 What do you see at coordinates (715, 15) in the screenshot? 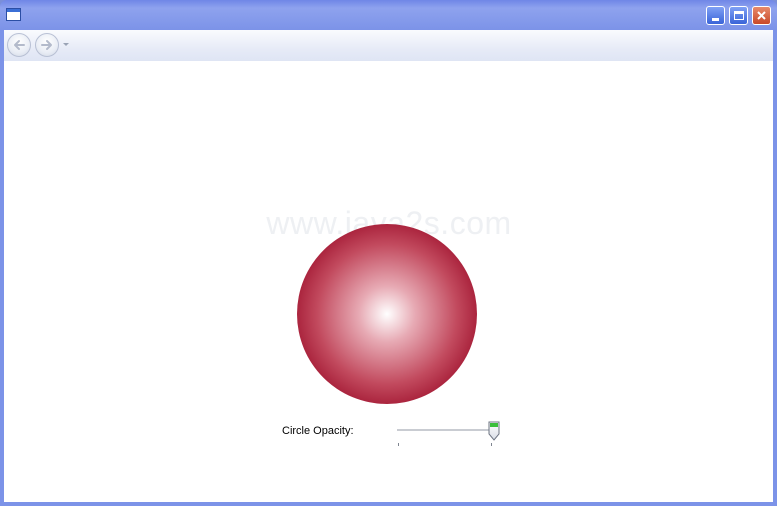
I see `minimize-button` at bounding box center [715, 15].